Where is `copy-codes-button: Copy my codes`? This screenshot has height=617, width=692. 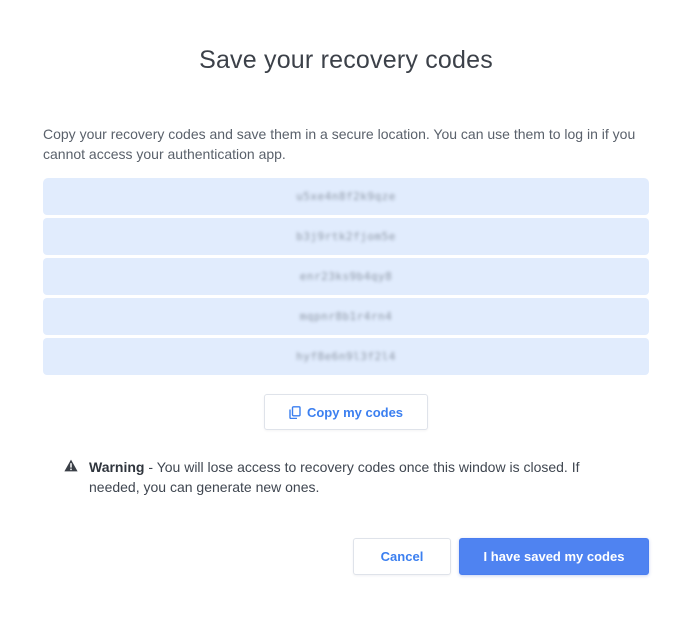
copy-codes-button: Copy my codes is located at coordinates (346, 412).